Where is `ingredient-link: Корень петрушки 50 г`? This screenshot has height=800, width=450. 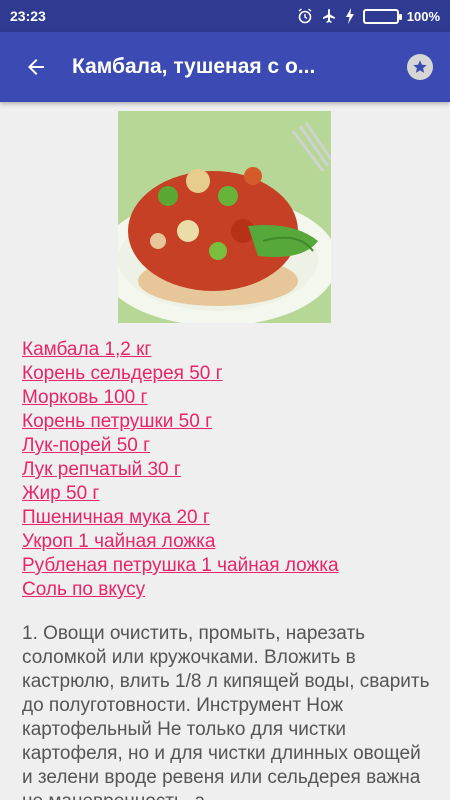 ingredient-link: Корень петрушки 50 г is located at coordinates (117, 421).